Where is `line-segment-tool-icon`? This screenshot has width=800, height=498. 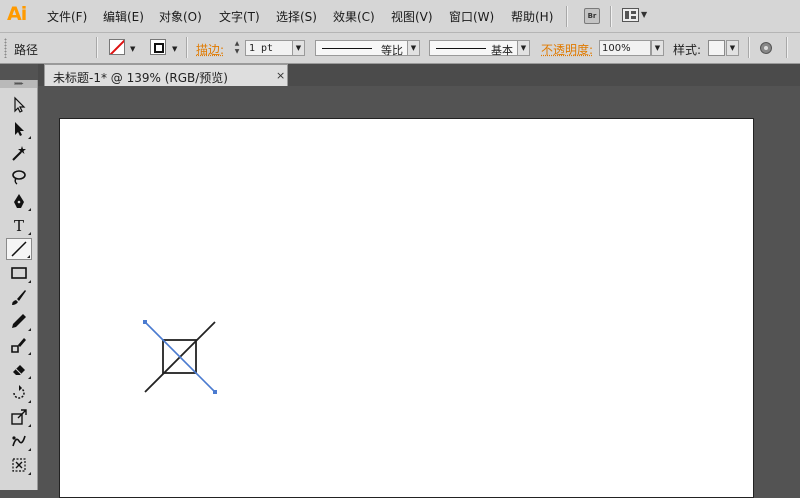
line-segment-tool-icon is located at coordinates (19, 249).